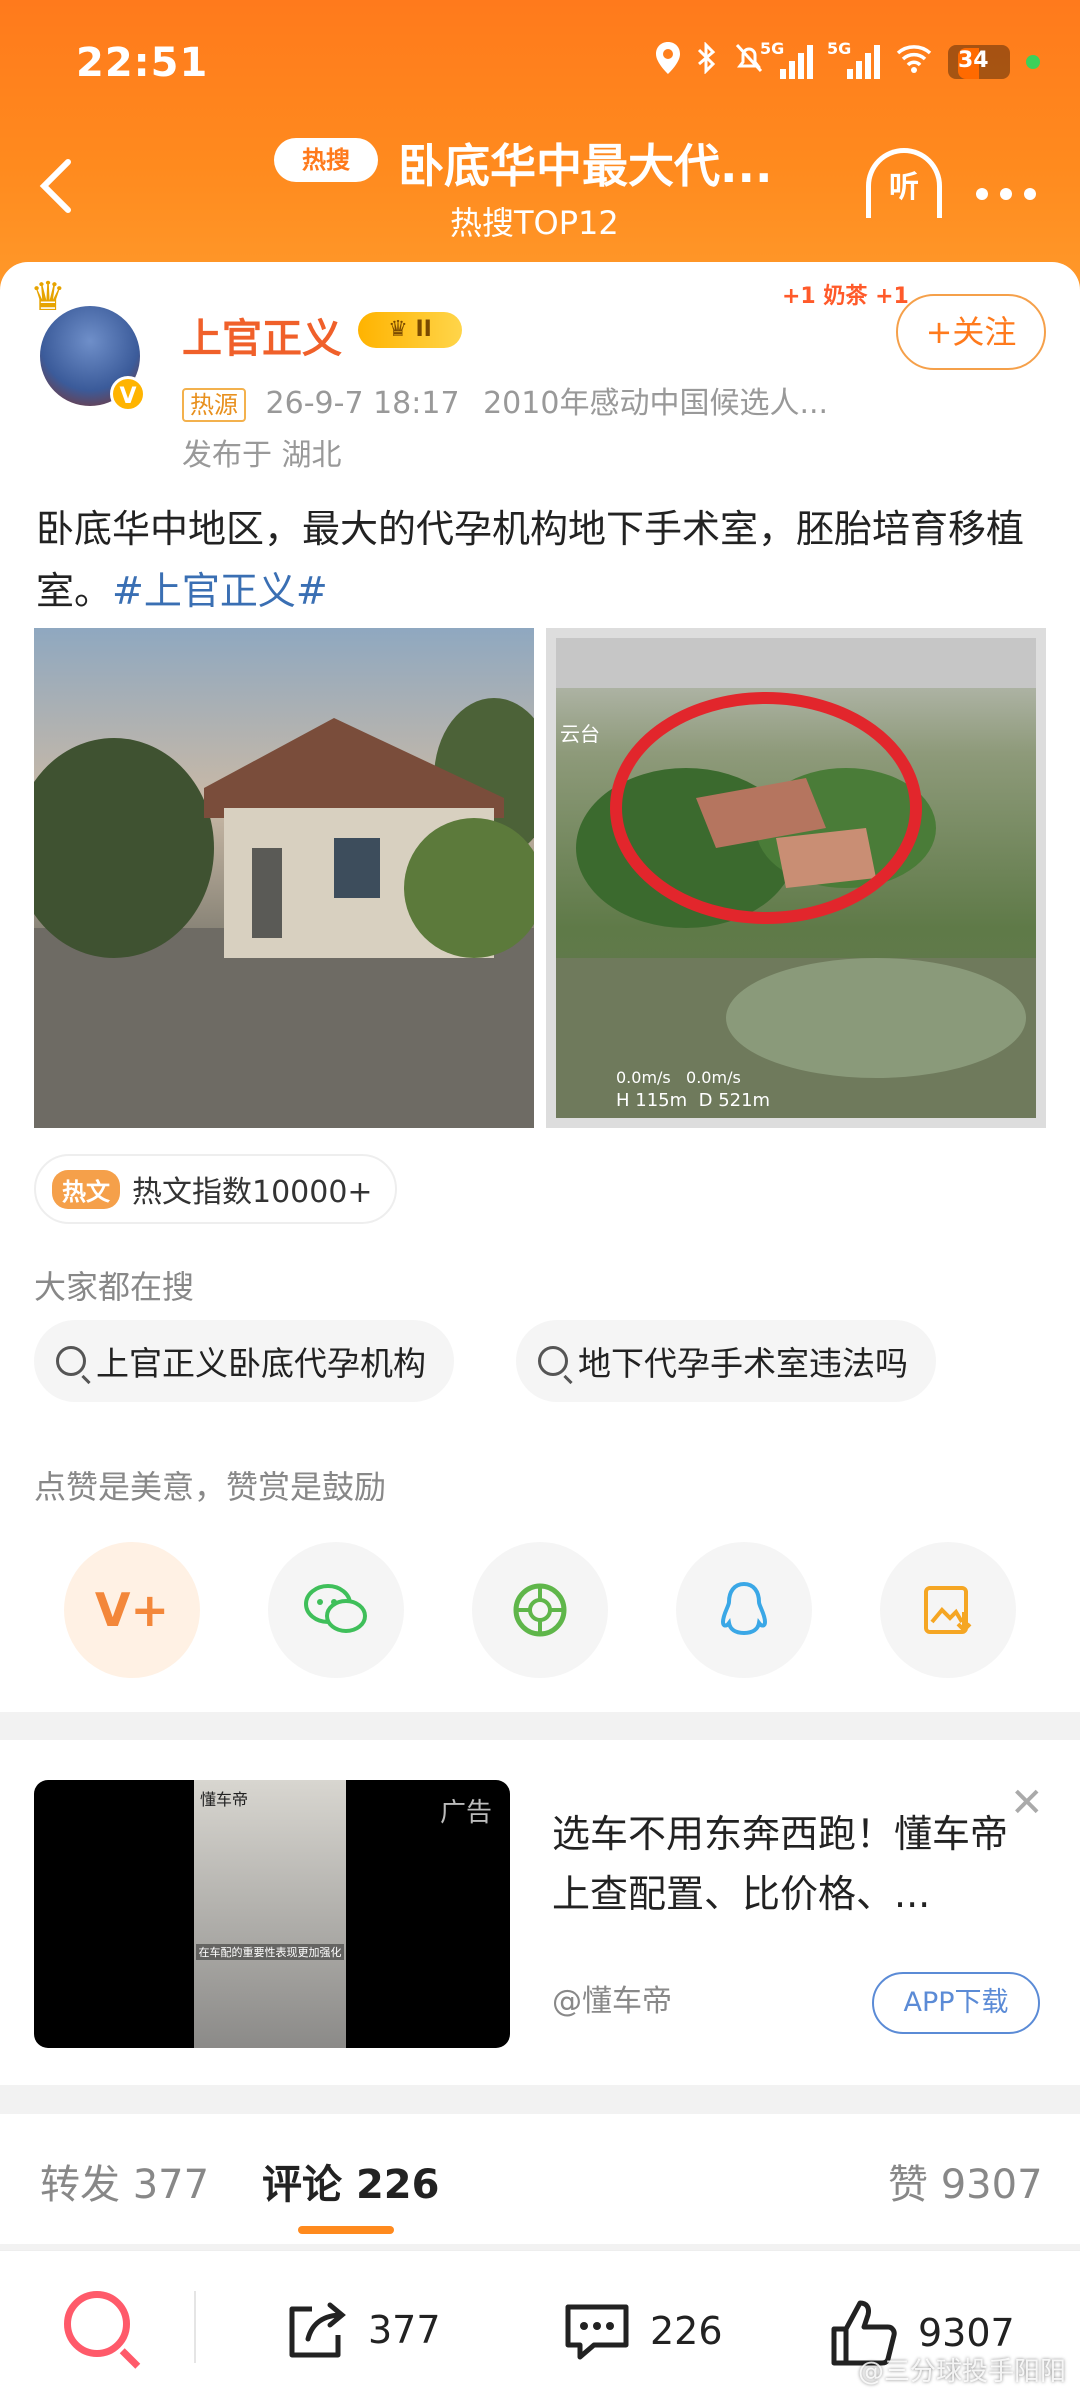 The height and width of the screenshot is (2400, 1080). What do you see at coordinates (262, 335) in the screenshot?
I see `username: 上官正义` at bounding box center [262, 335].